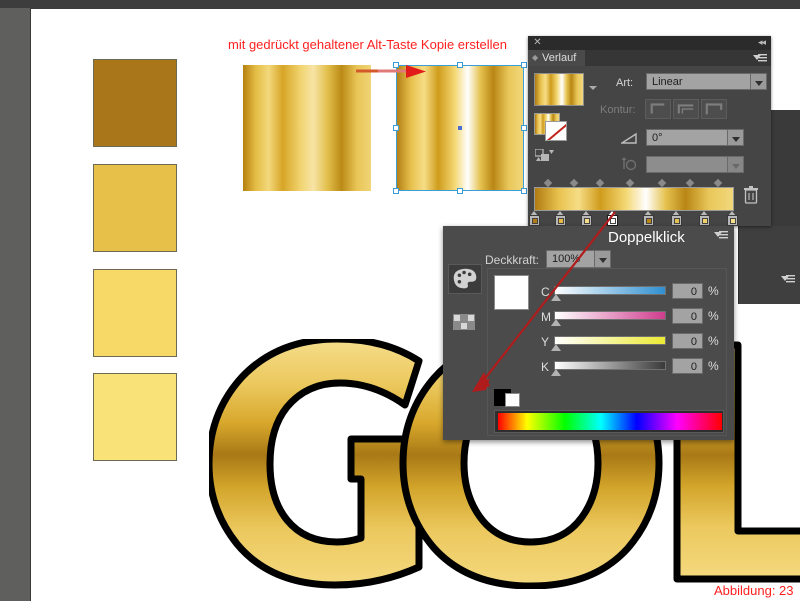  Describe the element at coordinates (307, 128) in the screenshot. I see `gradient-rect-original` at that location.